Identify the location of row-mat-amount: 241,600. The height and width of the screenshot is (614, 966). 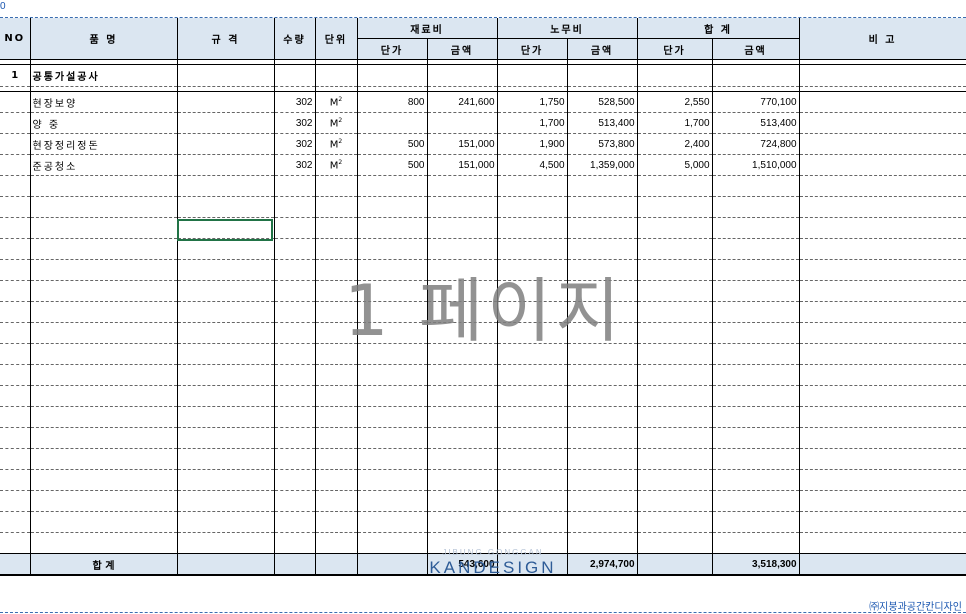
(462, 102).